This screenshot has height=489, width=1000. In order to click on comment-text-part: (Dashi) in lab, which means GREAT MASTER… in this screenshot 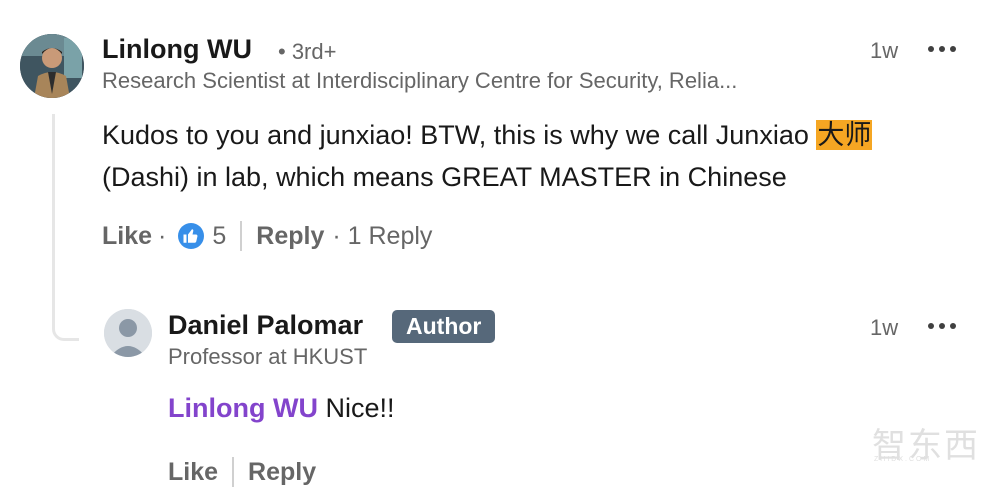, I will do `click(444, 177)`.